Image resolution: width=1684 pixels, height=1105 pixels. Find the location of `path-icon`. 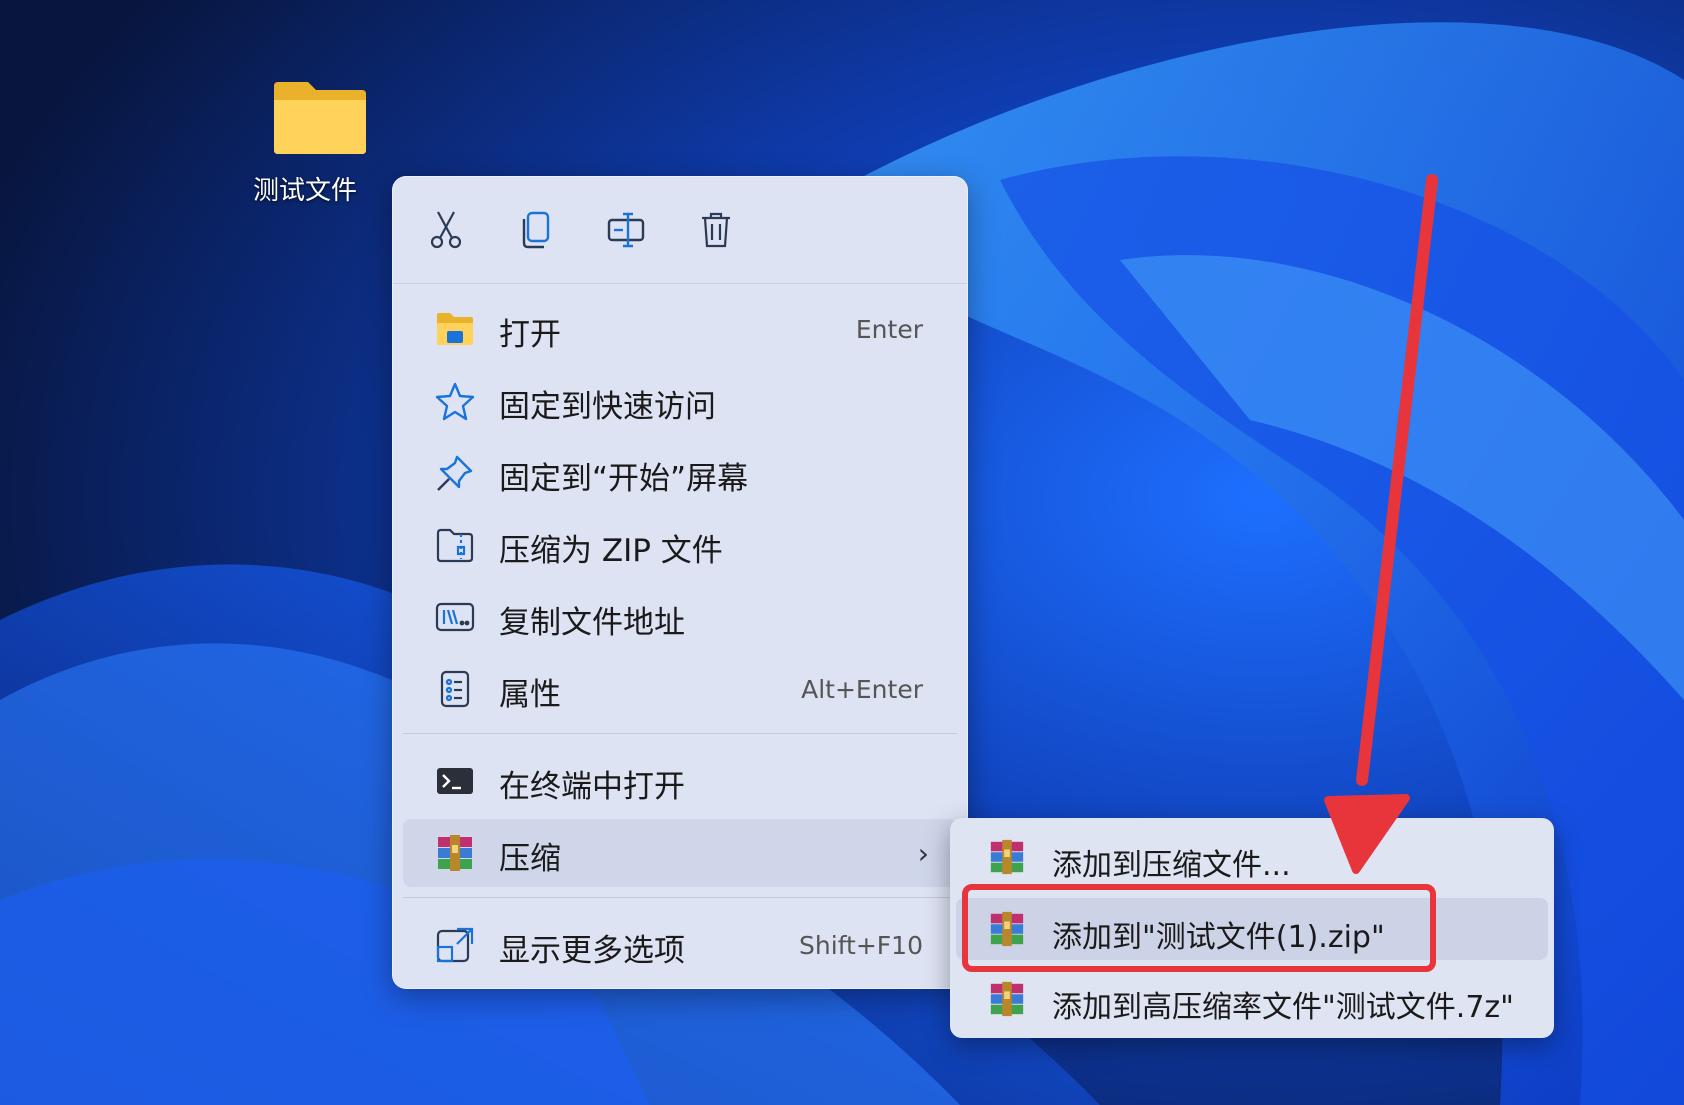

path-icon is located at coordinates (455, 617).